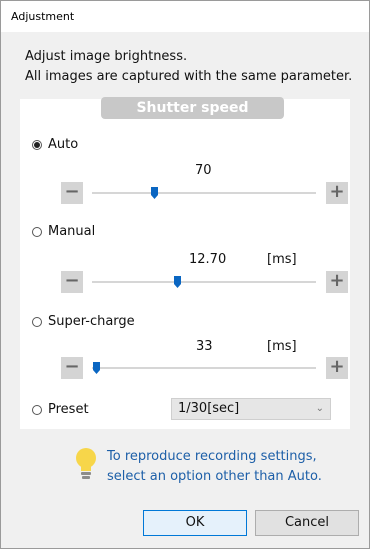 The height and width of the screenshot is (549, 370). I want to click on manual-slider-track, so click(204, 282).